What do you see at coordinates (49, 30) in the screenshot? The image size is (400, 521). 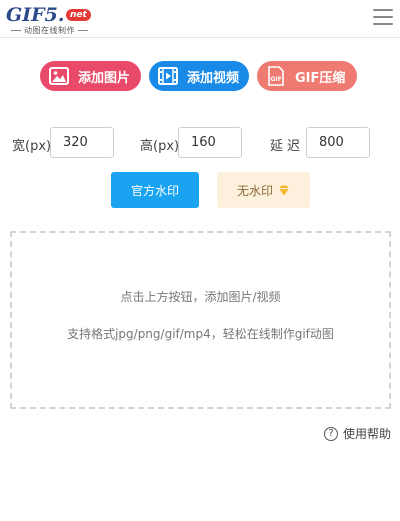 I see `logo-subtitle: 动图在线制作` at bounding box center [49, 30].